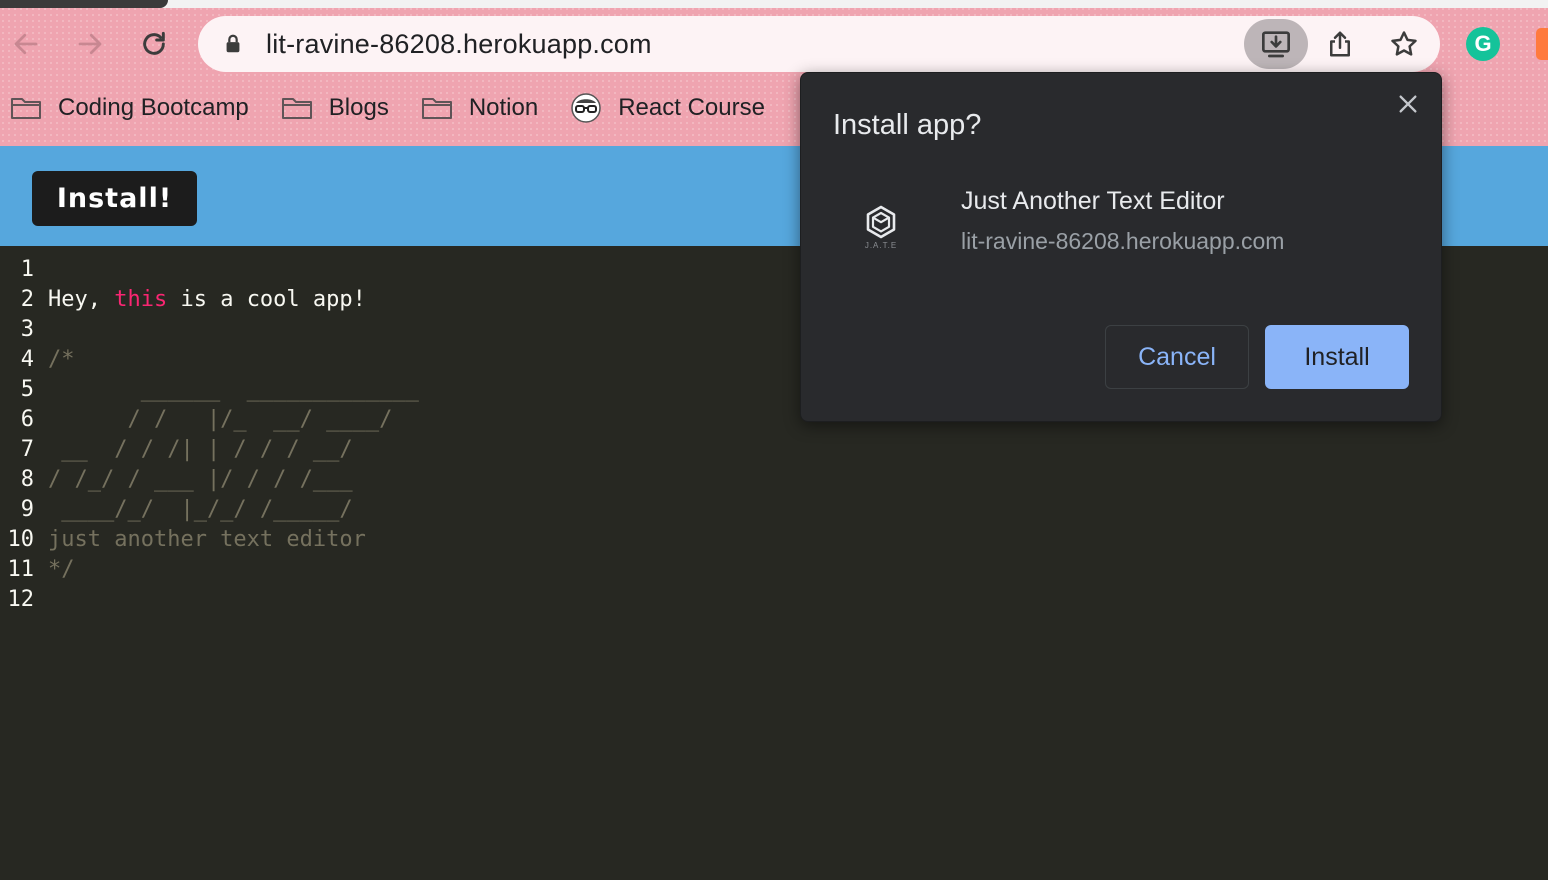 This screenshot has width=1548, height=880. Describe the element at coordinates (207, 539) in the screenshot. I see `code-token: just another text editor` at that location.